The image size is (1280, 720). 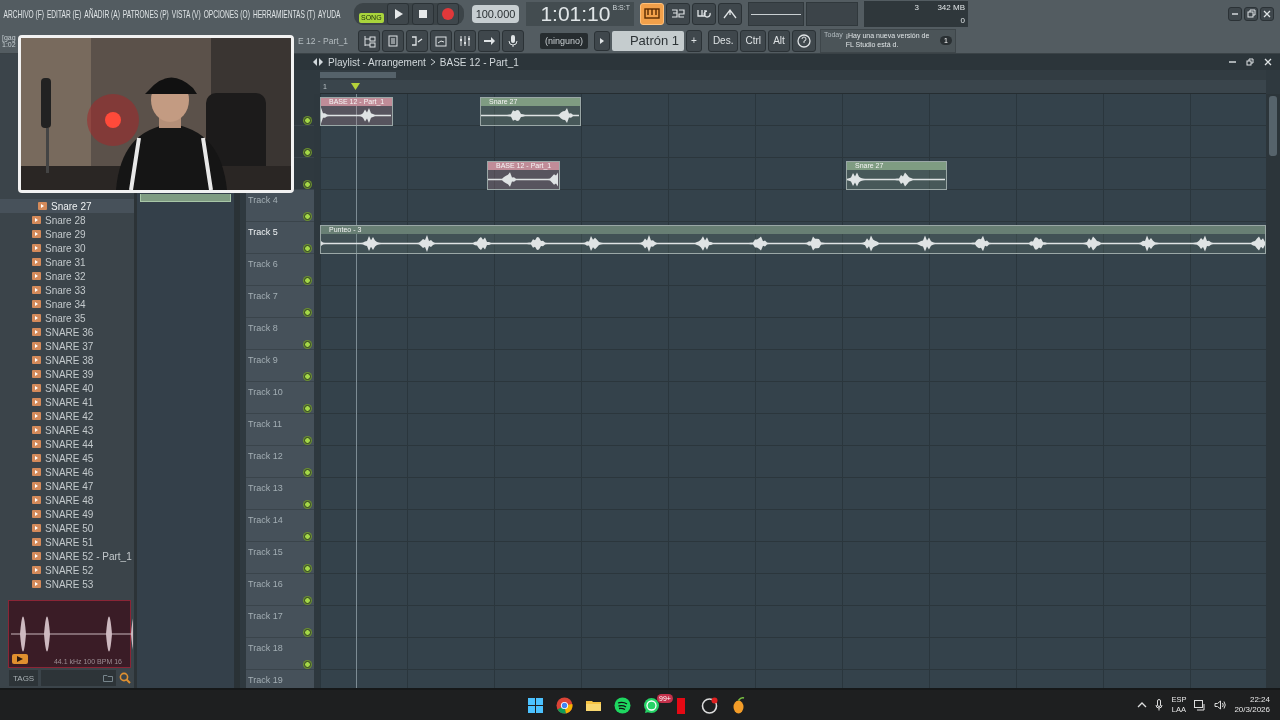 I want to click on audio-clip, so click(x=185, y=198).